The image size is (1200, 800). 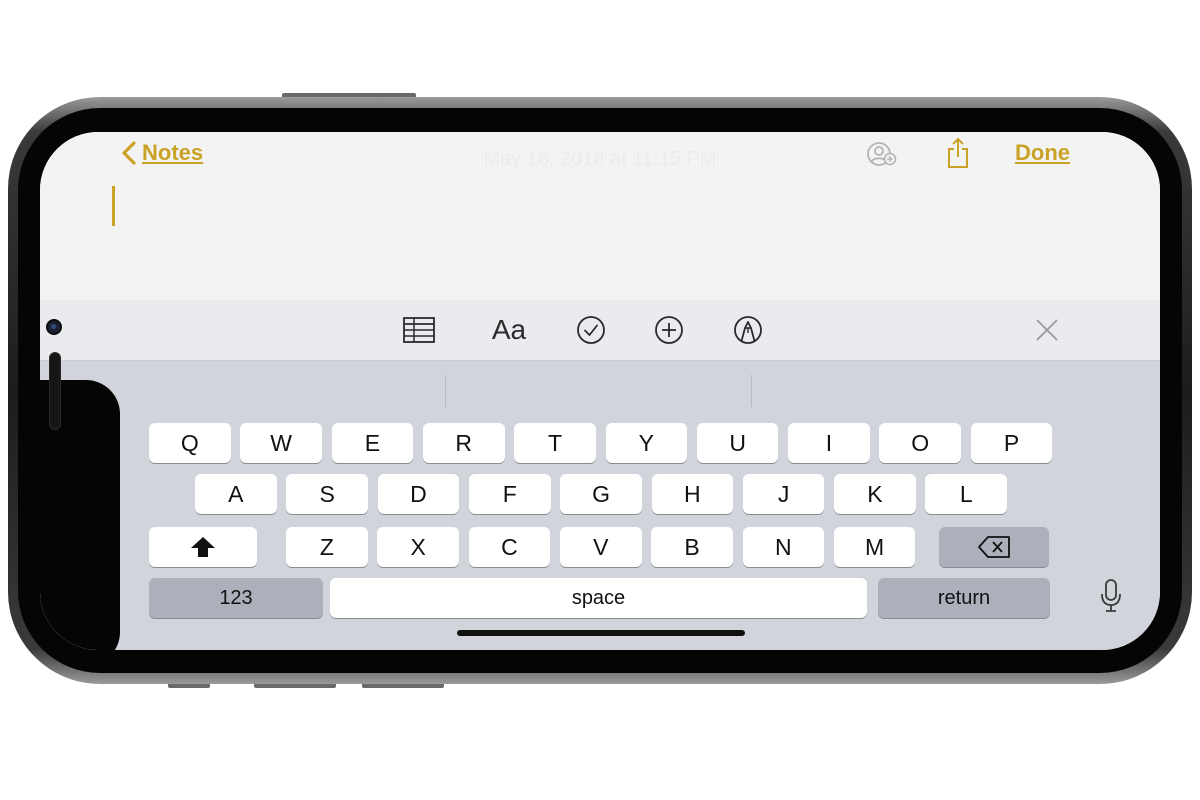 I want to click on key-label: Z, so click(x=326, y=546).